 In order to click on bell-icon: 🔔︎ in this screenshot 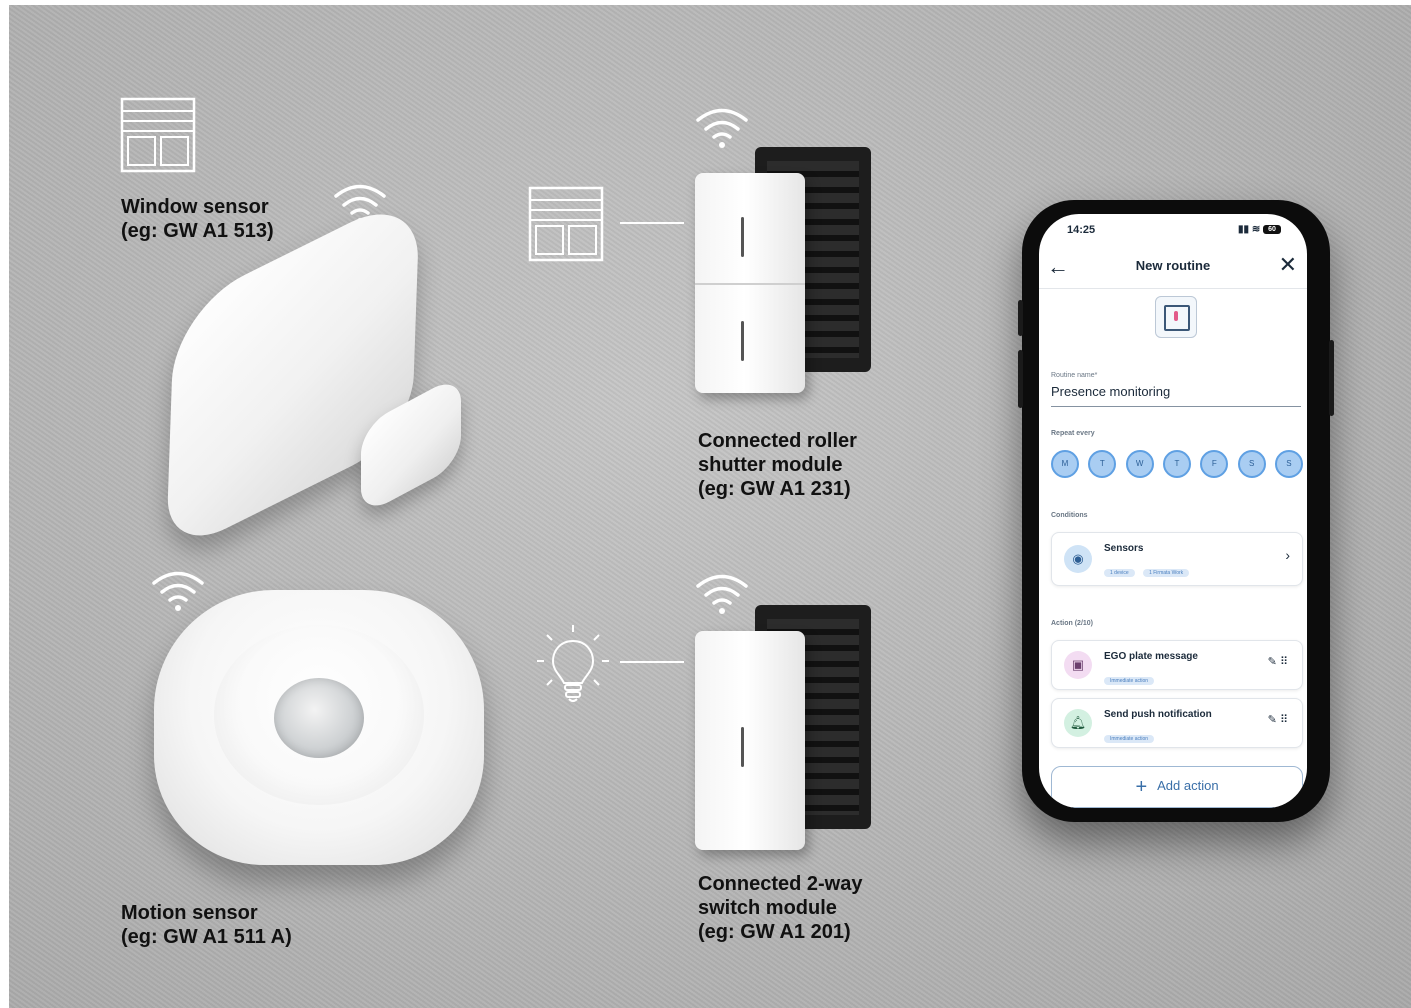, I will do `click(1078, 723)`.